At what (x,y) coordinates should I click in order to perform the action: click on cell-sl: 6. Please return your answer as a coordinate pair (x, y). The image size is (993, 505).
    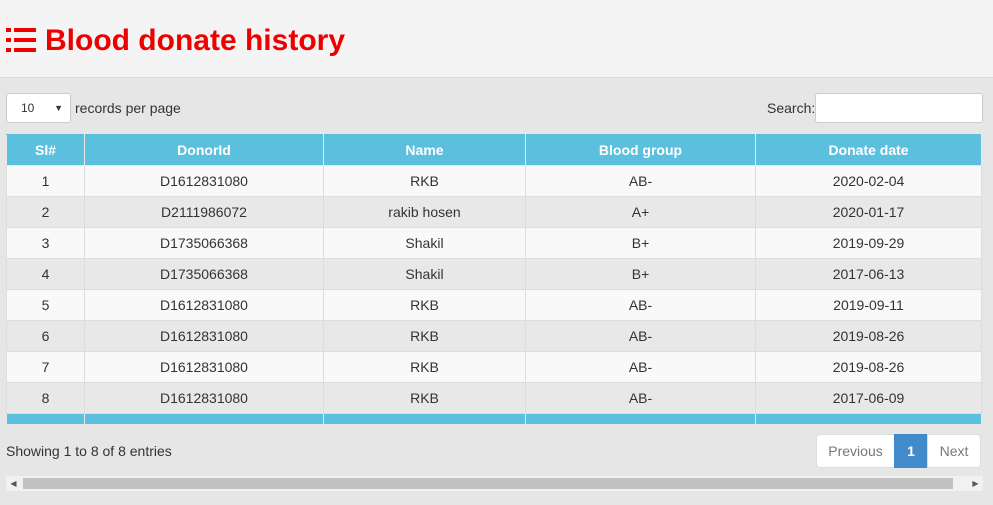
    Looking at the image, I should click on (45, 336).